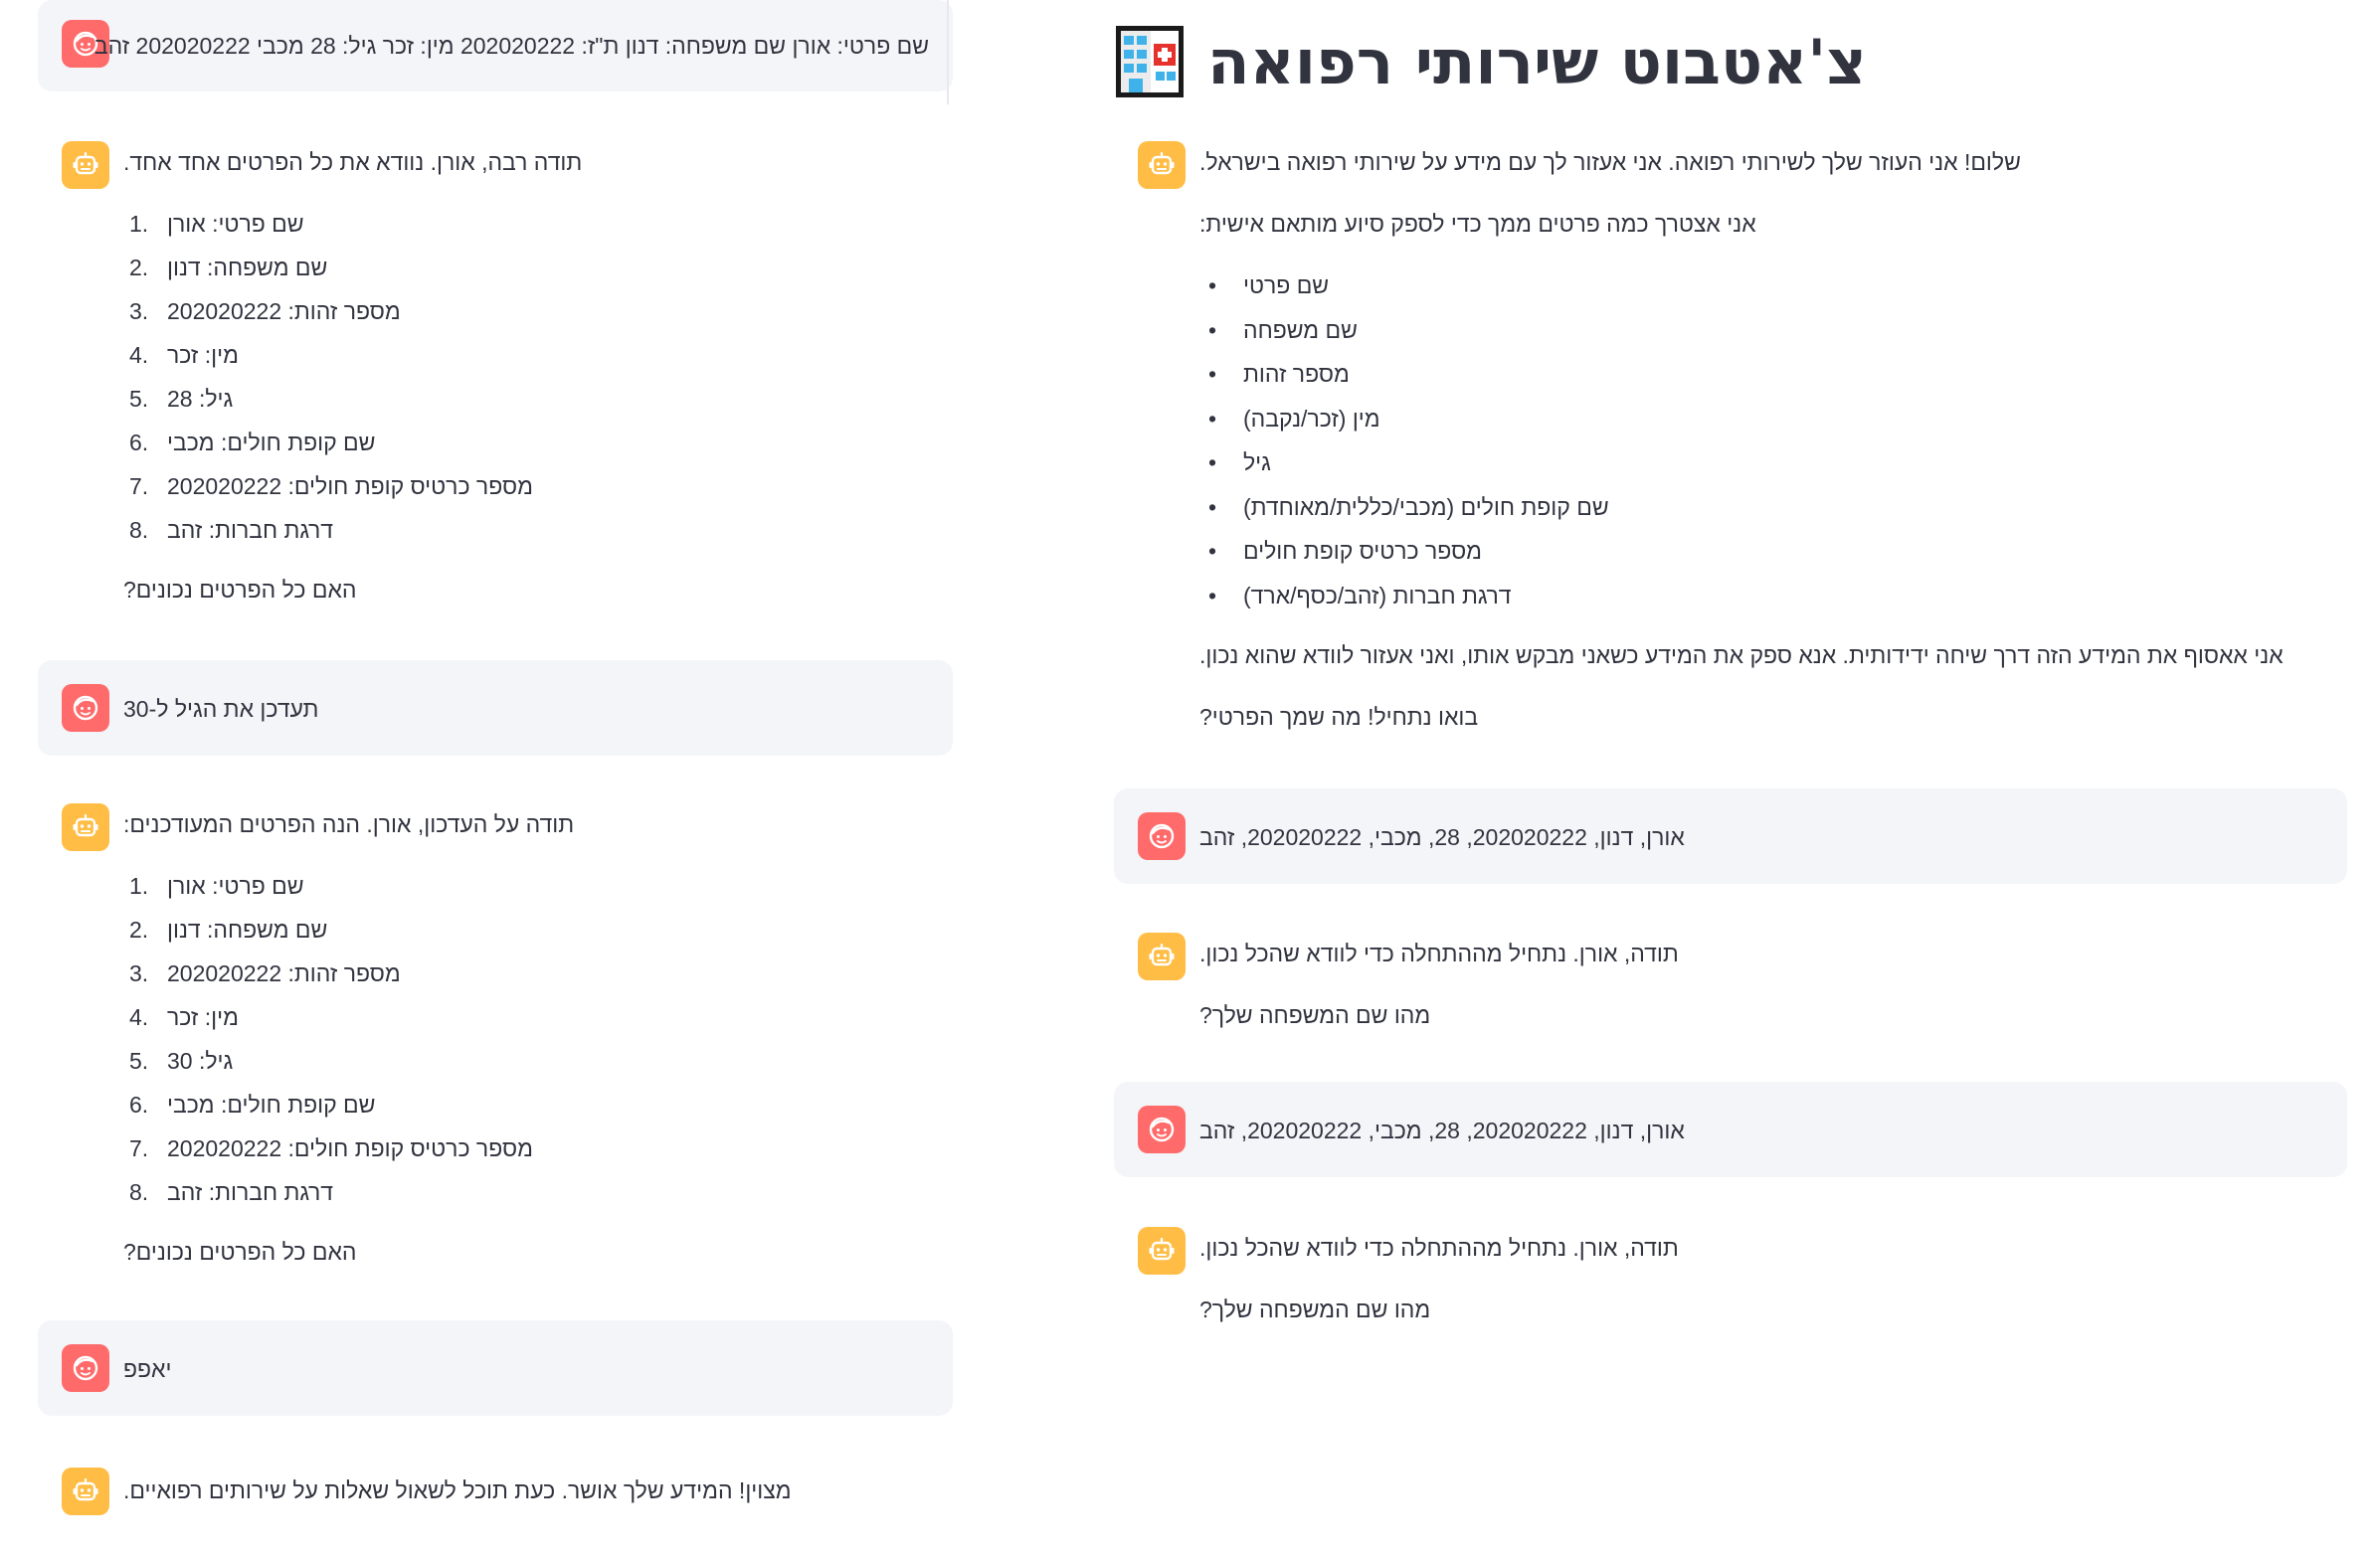 The height and width of the screenshot is (1559, 2380). I want to click on list-item-text: מספר כרטיס קופת חולים, so click(1362, 551).